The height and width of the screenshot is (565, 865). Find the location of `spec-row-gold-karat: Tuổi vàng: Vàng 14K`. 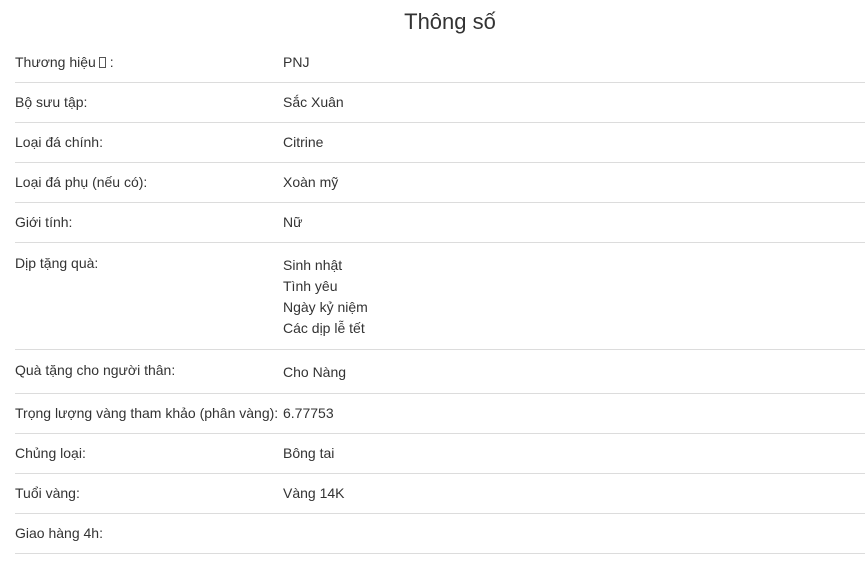

spec-row-gold-karat: Tuổi vàng: Vàng 14K is located at coordinates (440, 494).